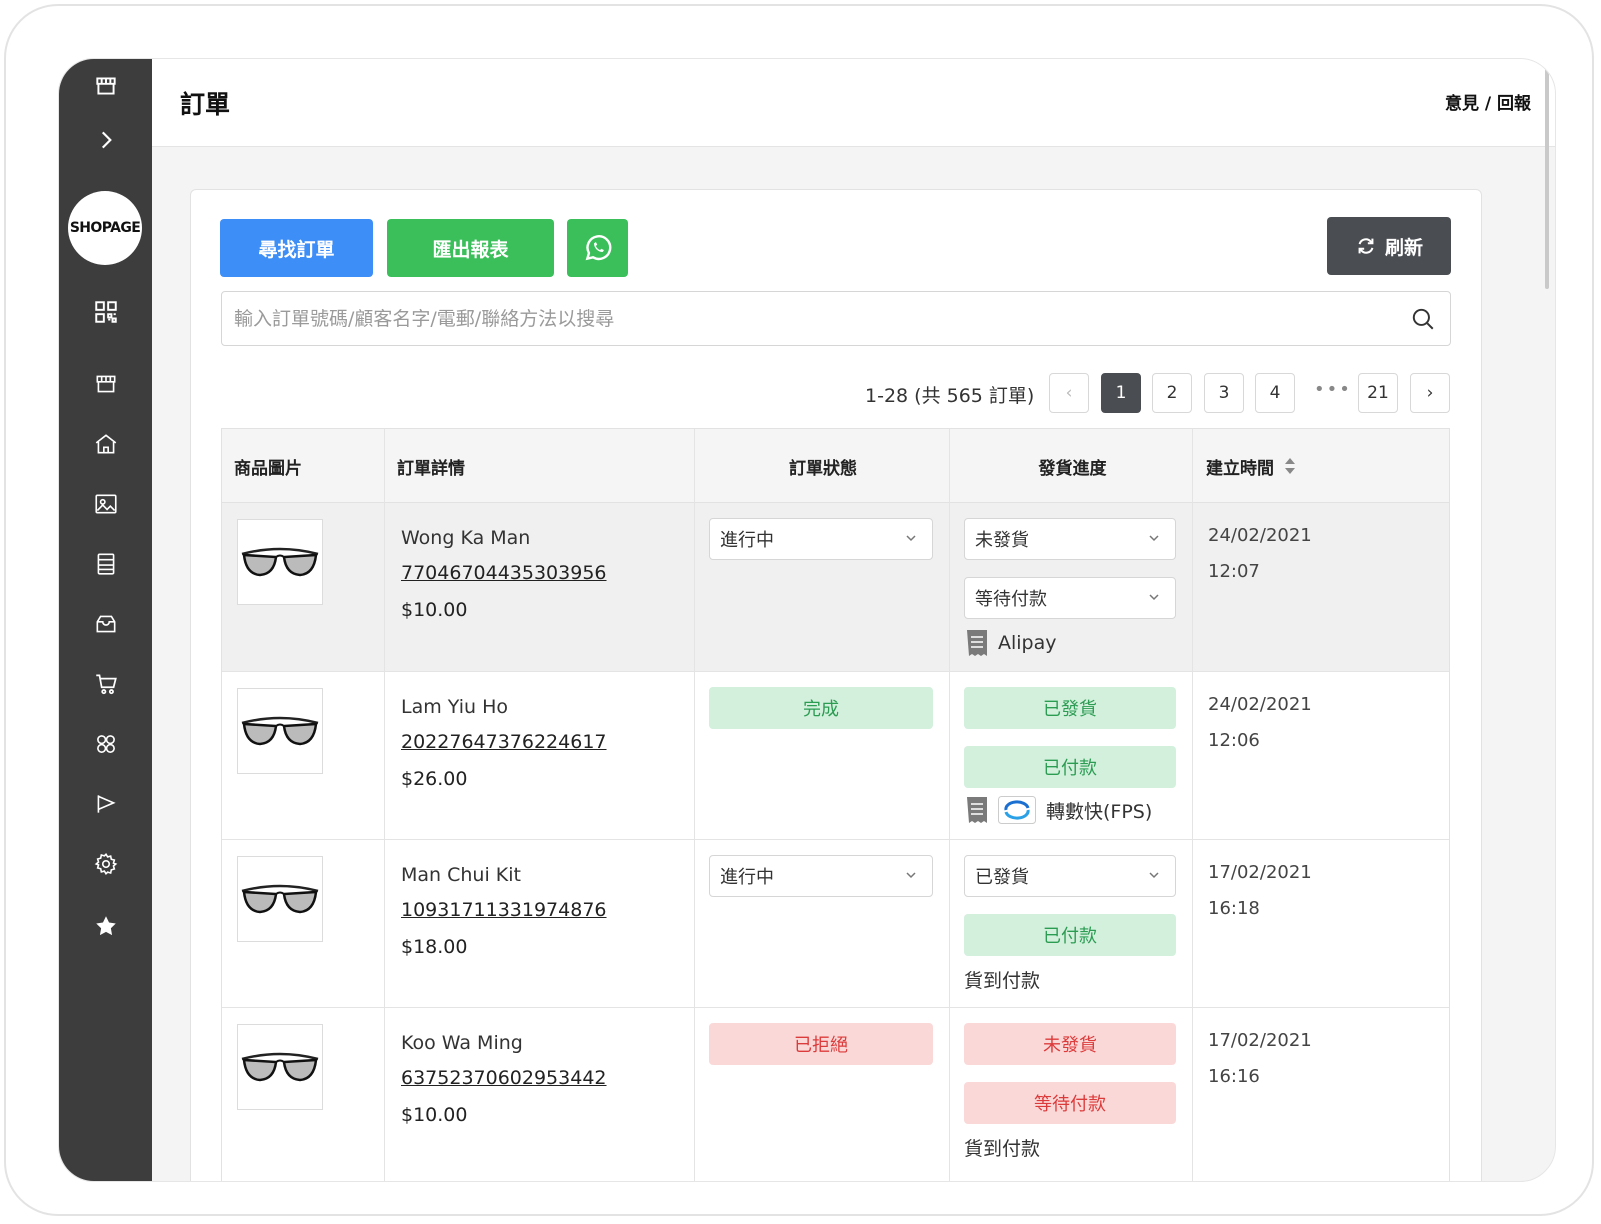 This screenshot has height=1224, width=1601. What do you see at coordinates (1070, 708) in the screenshot?
I see `shipping-status-badge: 已發貨` at bounding box center [1070, 708].